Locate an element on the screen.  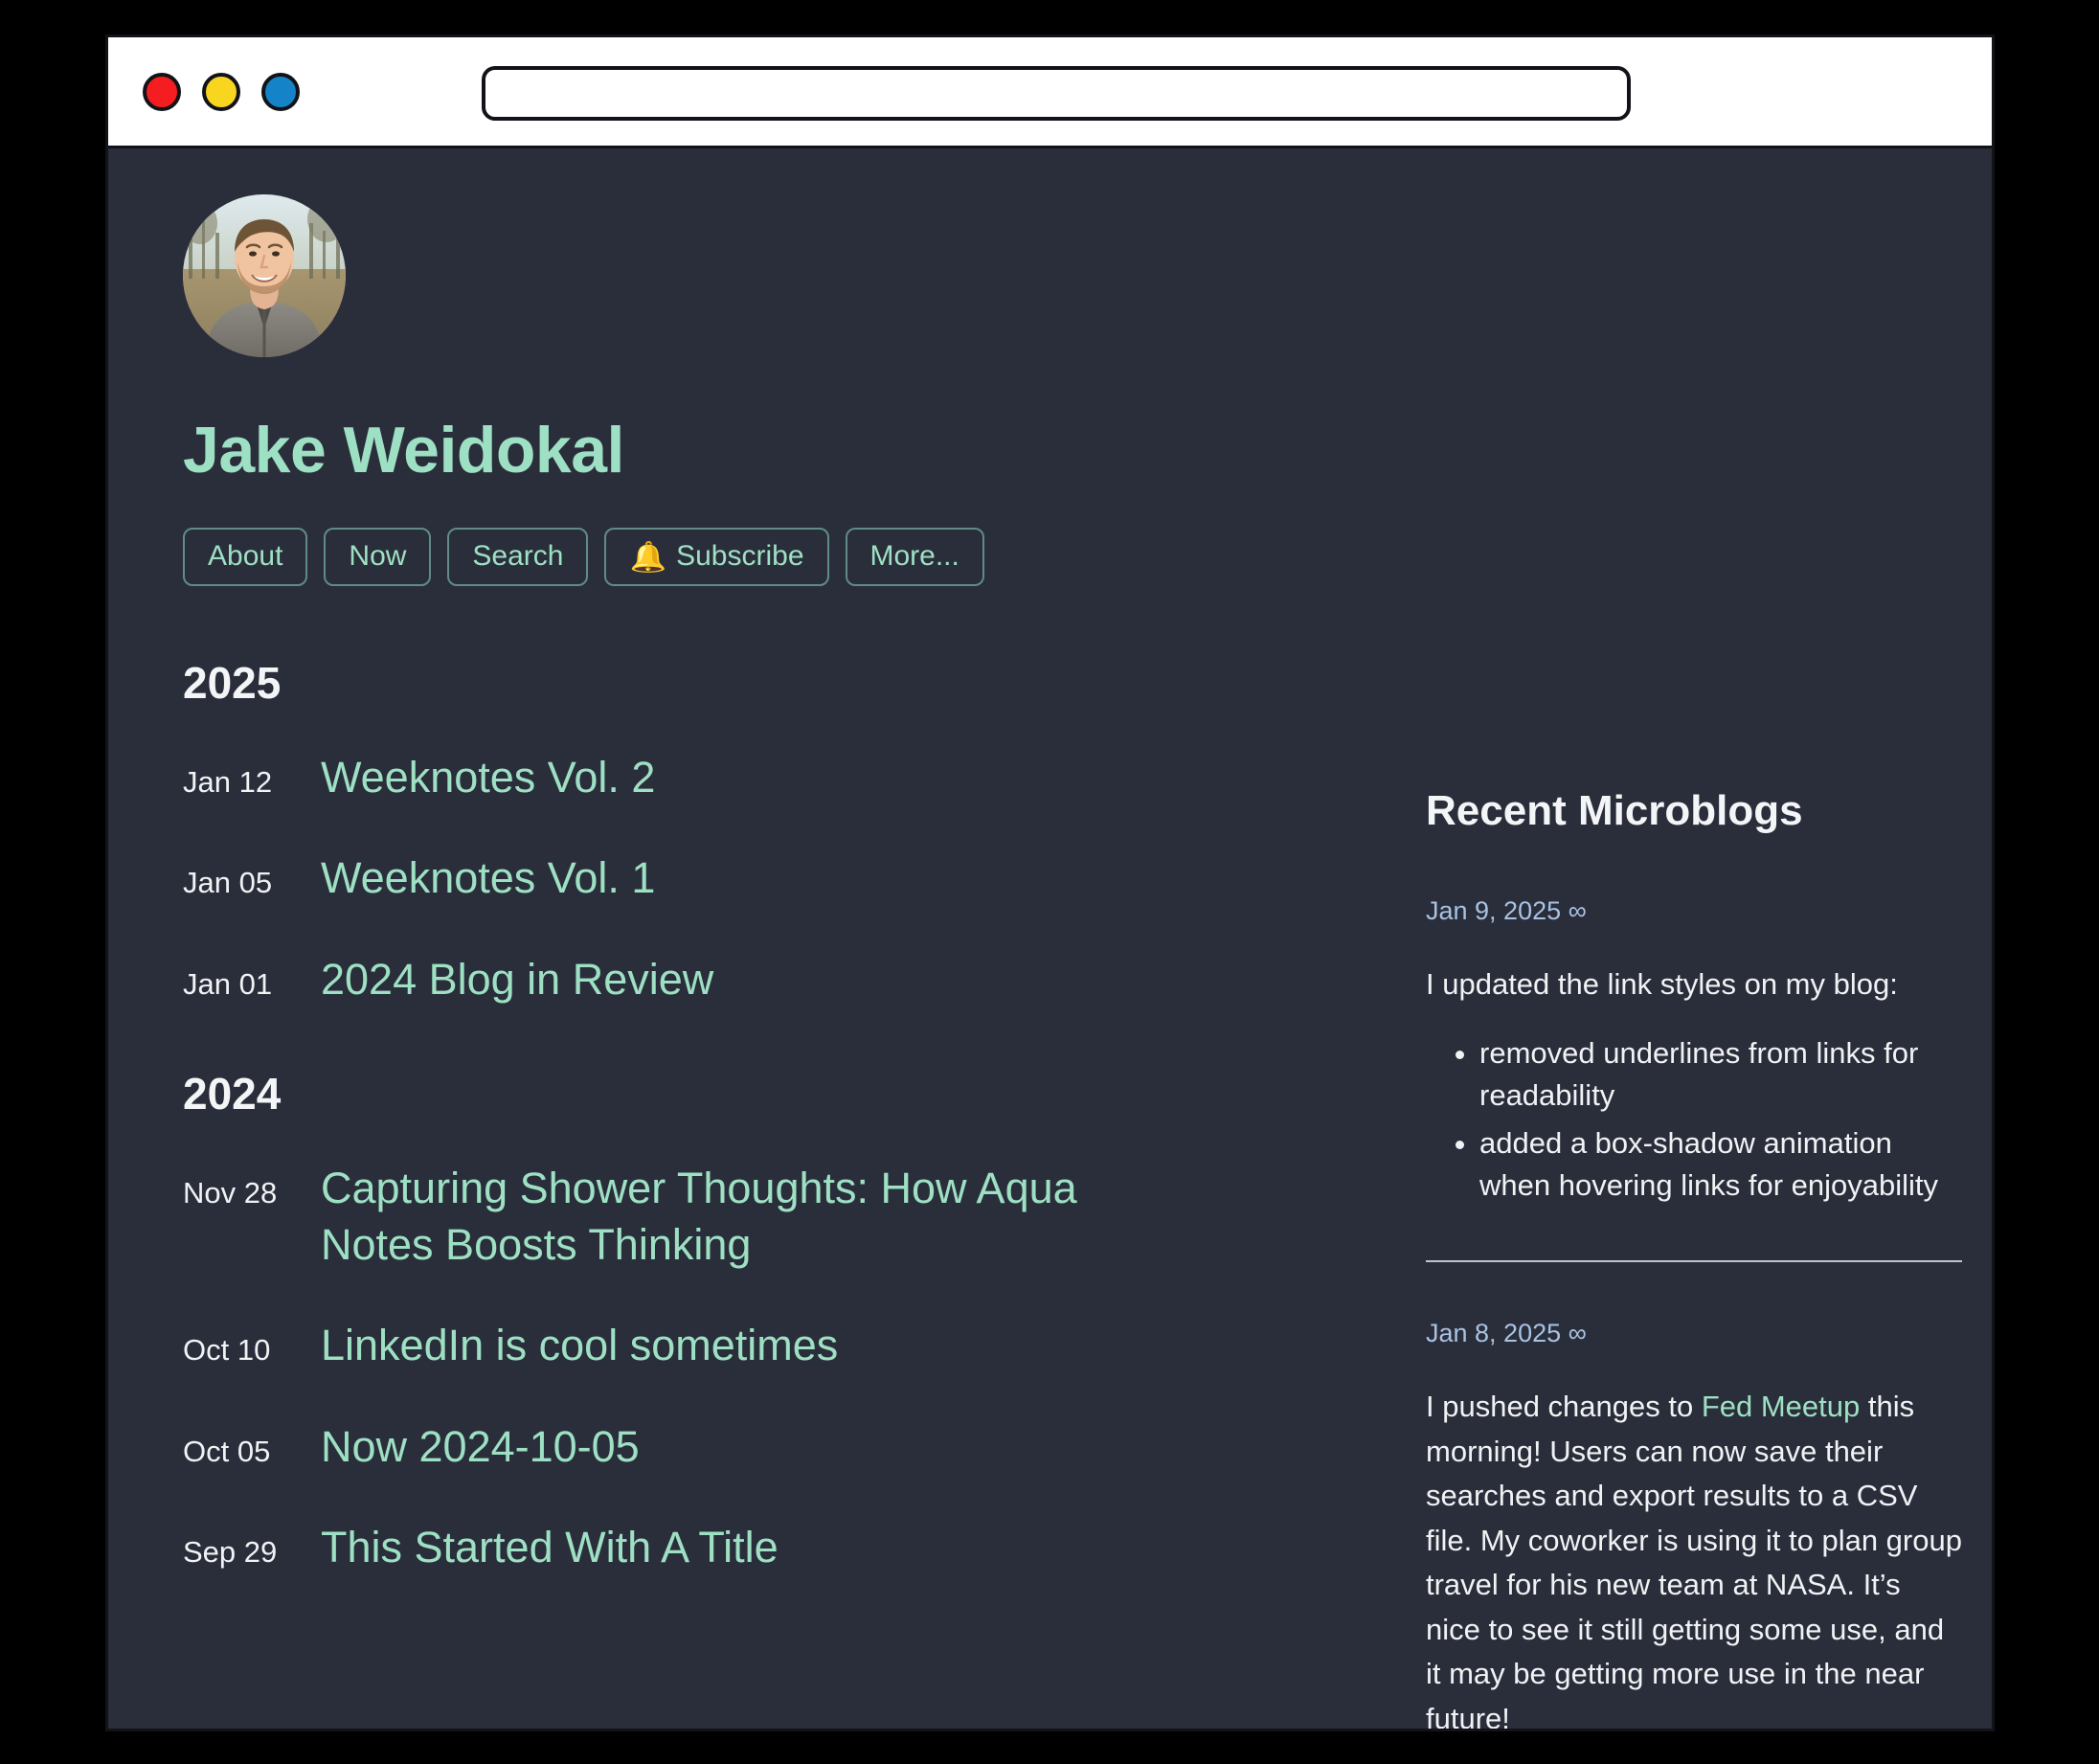
traffic-lights is located at coordinates (221, 91).